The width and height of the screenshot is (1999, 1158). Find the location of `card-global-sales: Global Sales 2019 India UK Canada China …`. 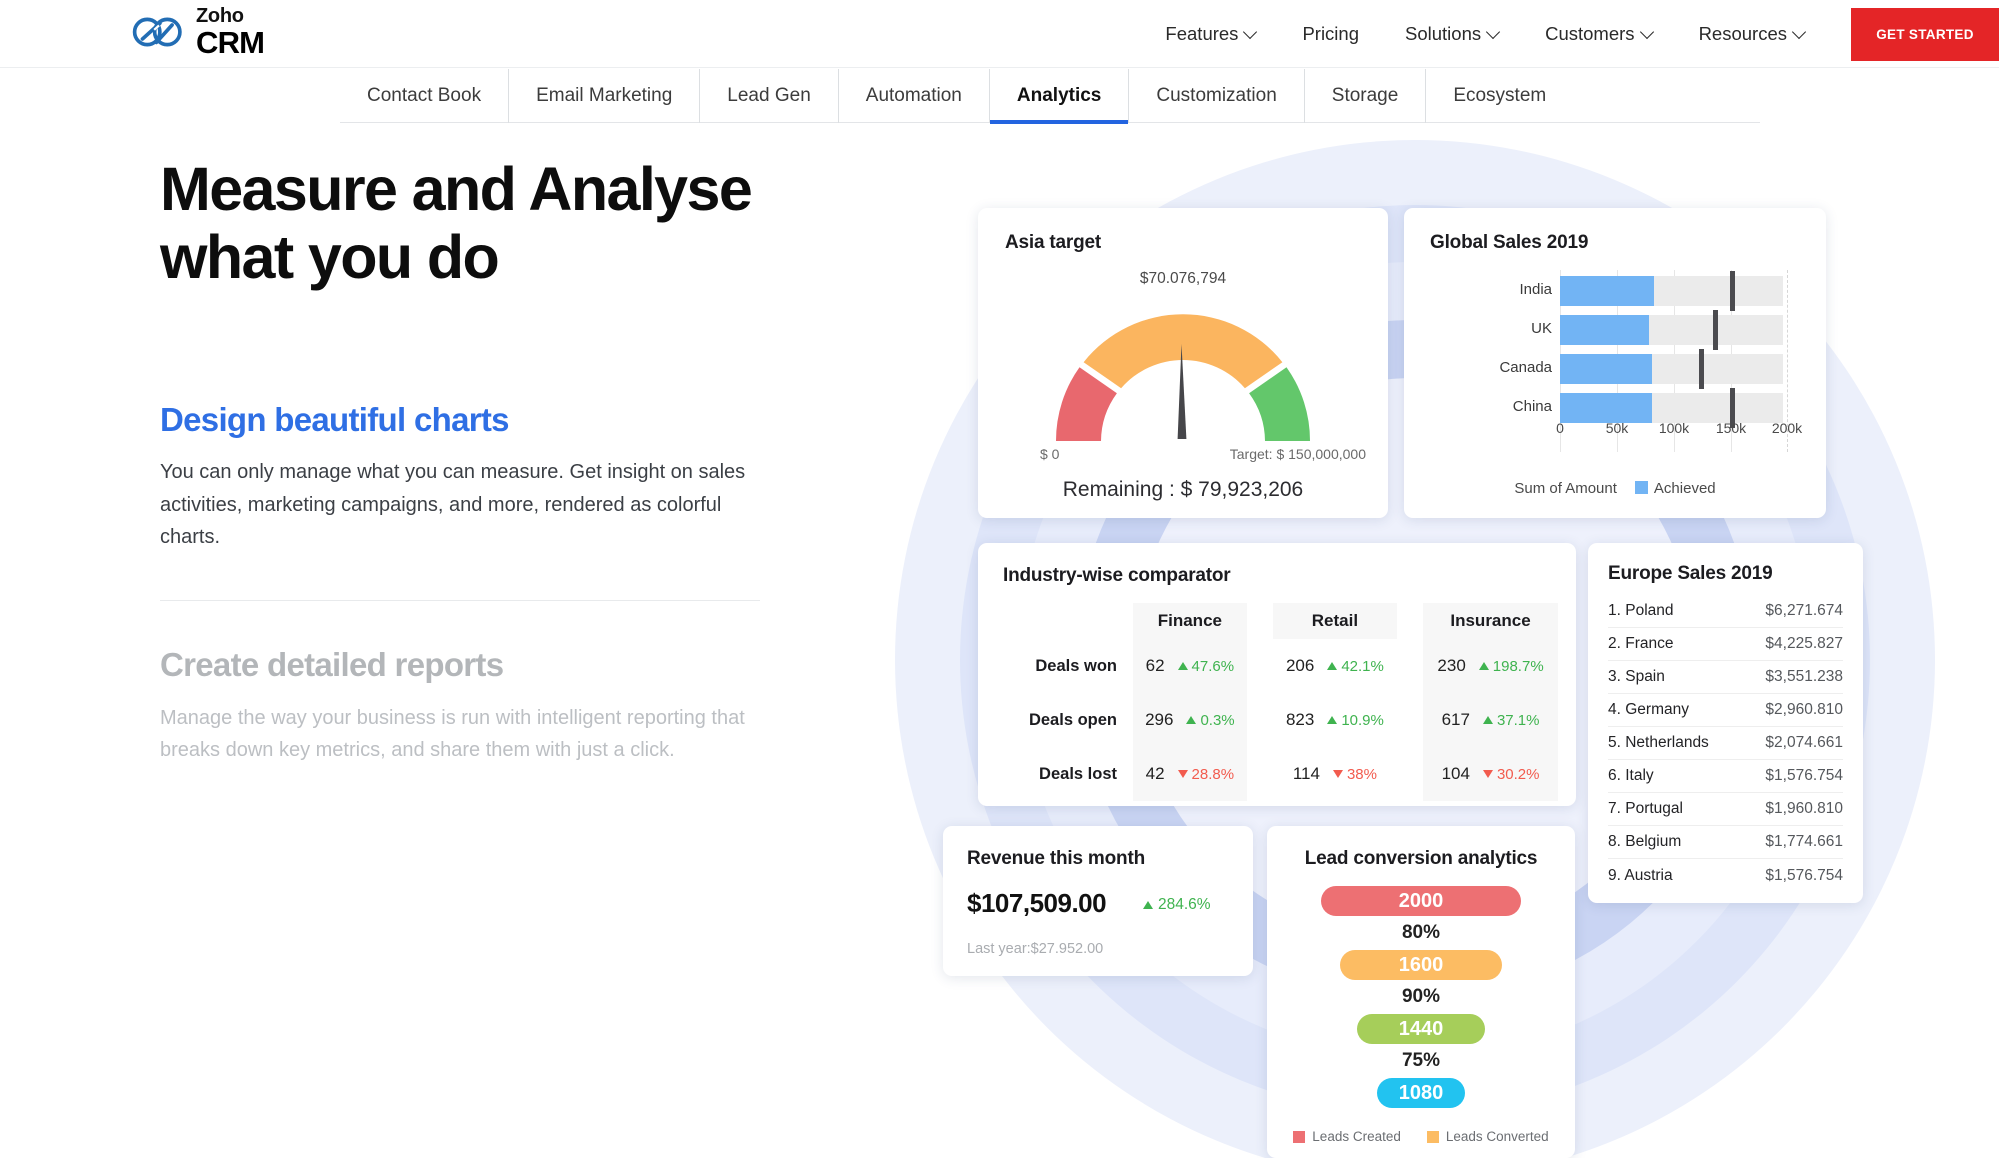

card-global-sales: Global Sales 2019 India UK Canada China … is located at coordinates (1615, 363).